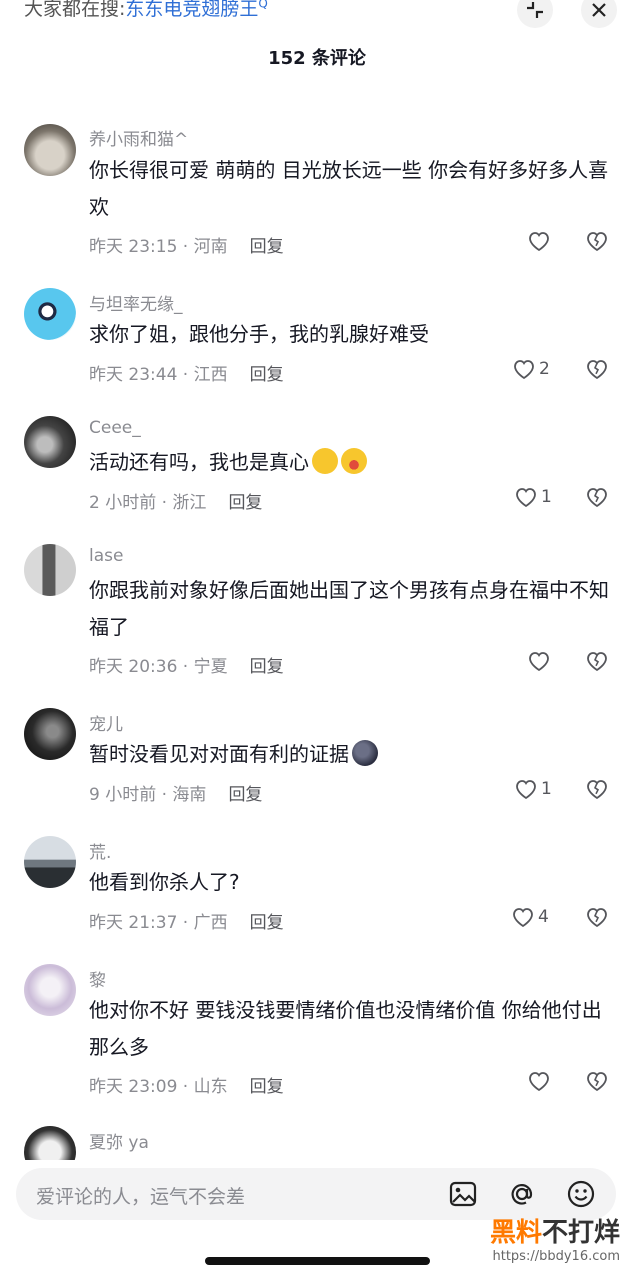 This screenshot has width=634, height=1280. Describe the element at coordinates (119, 1140) in the screenshot. I see `comment-username: 夏弥 ya` at that location.